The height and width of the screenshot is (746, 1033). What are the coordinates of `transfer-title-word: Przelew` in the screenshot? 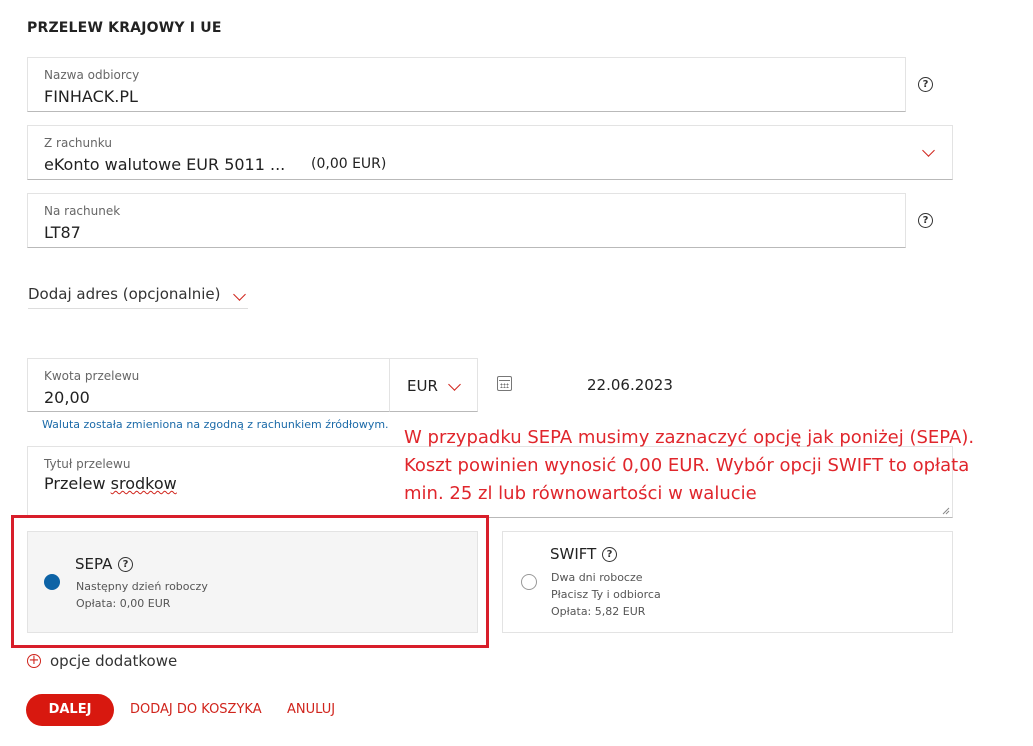 It's located at (75, 483).